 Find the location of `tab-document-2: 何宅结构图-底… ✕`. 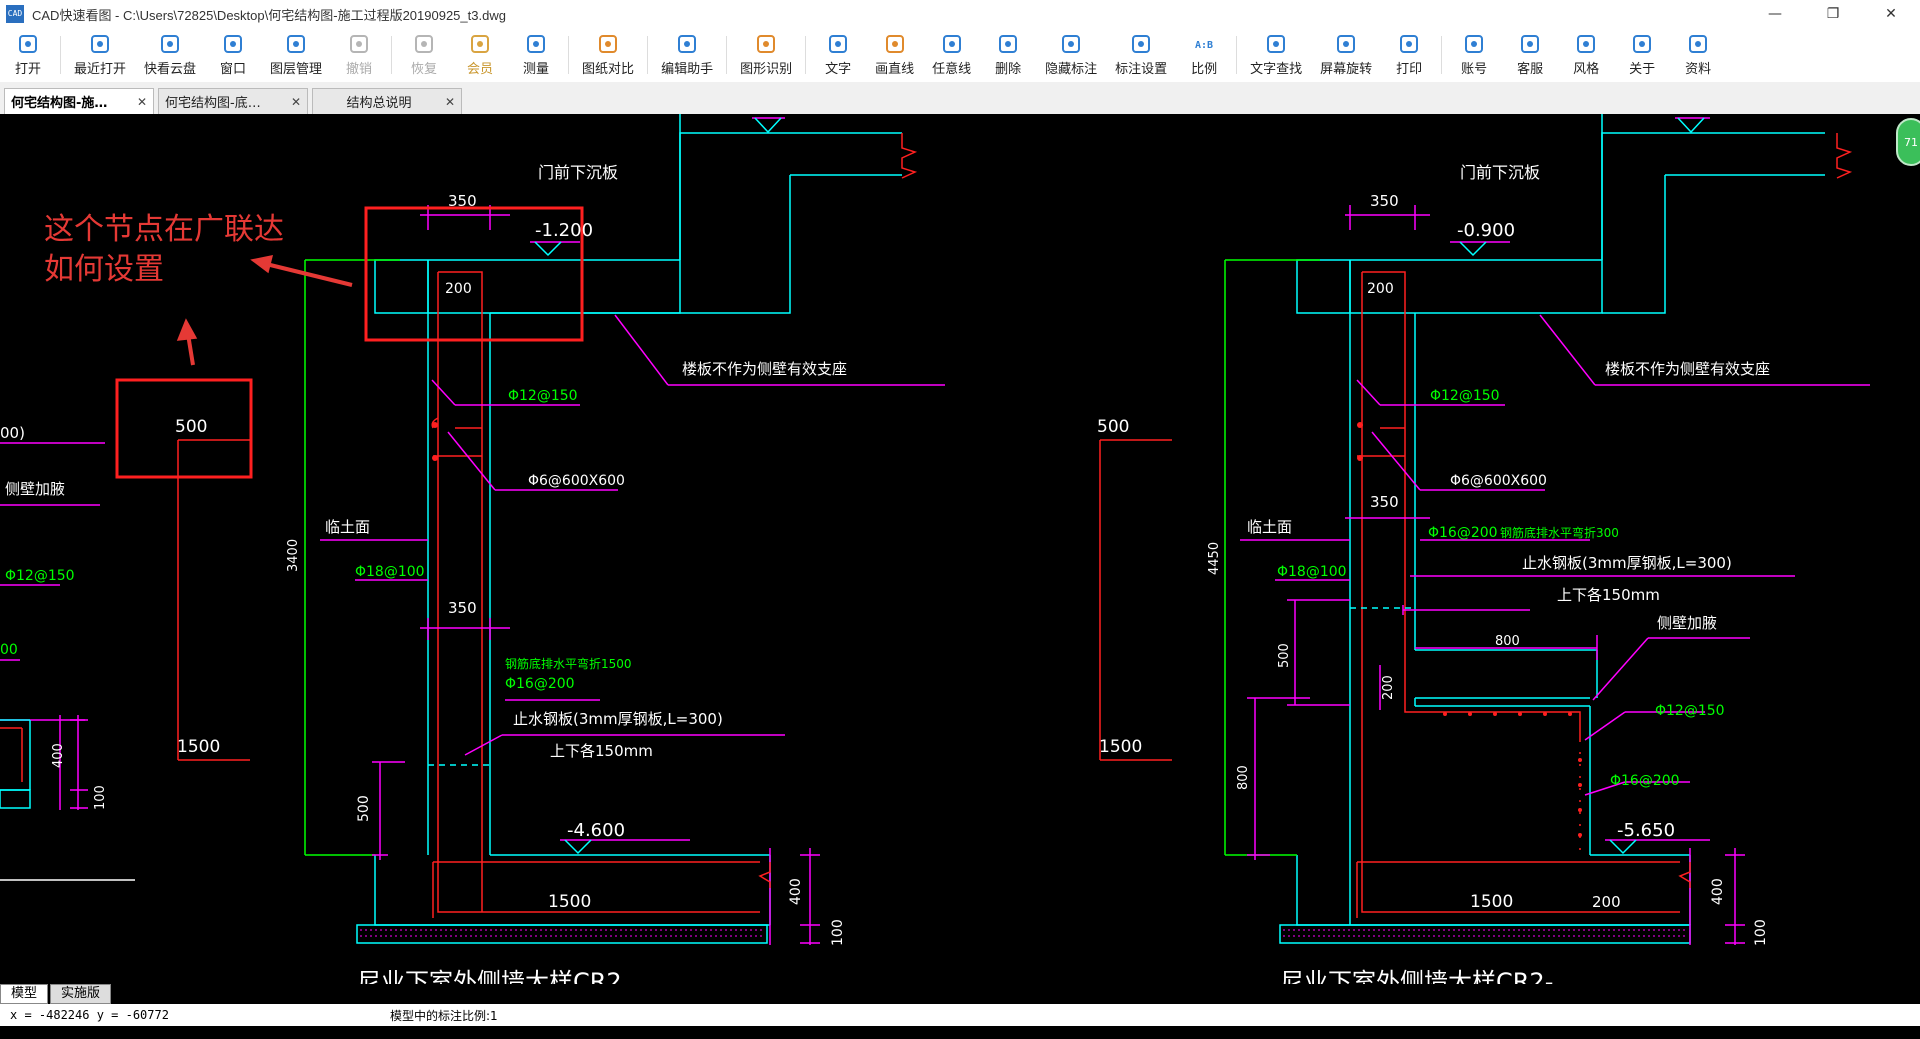

tab-document-2: 何宅结构图-底… ✕ is located at coordinates (233, 101).